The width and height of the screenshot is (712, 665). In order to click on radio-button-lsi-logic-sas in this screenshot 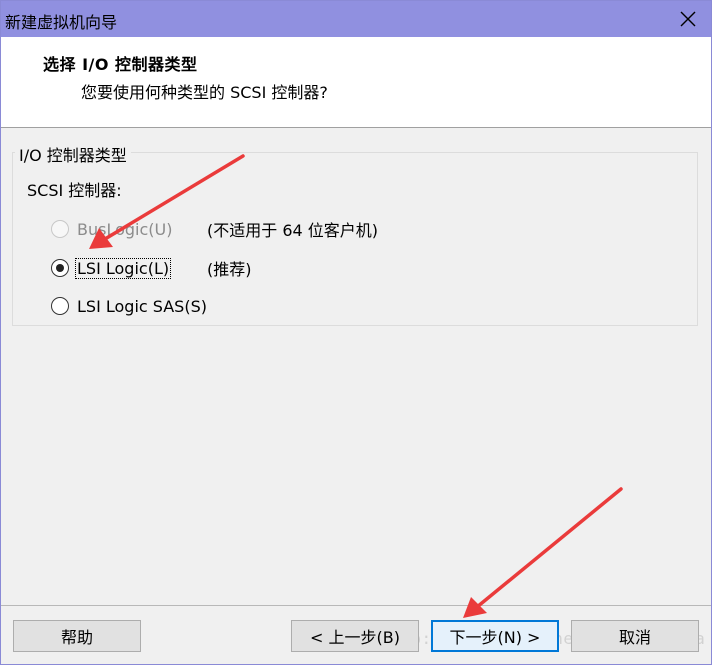, I will do `click(60, 306)`.